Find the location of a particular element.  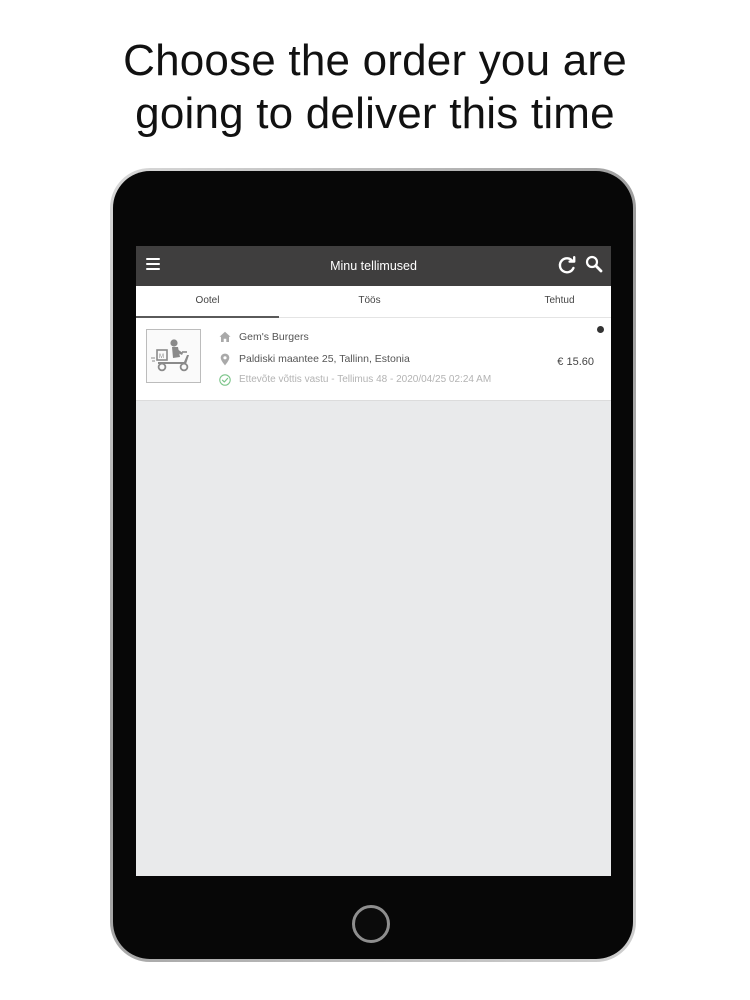

delivery-address: Paldiski maantee 25, Tallinn, Estonia is located at coordinates (324, 359).